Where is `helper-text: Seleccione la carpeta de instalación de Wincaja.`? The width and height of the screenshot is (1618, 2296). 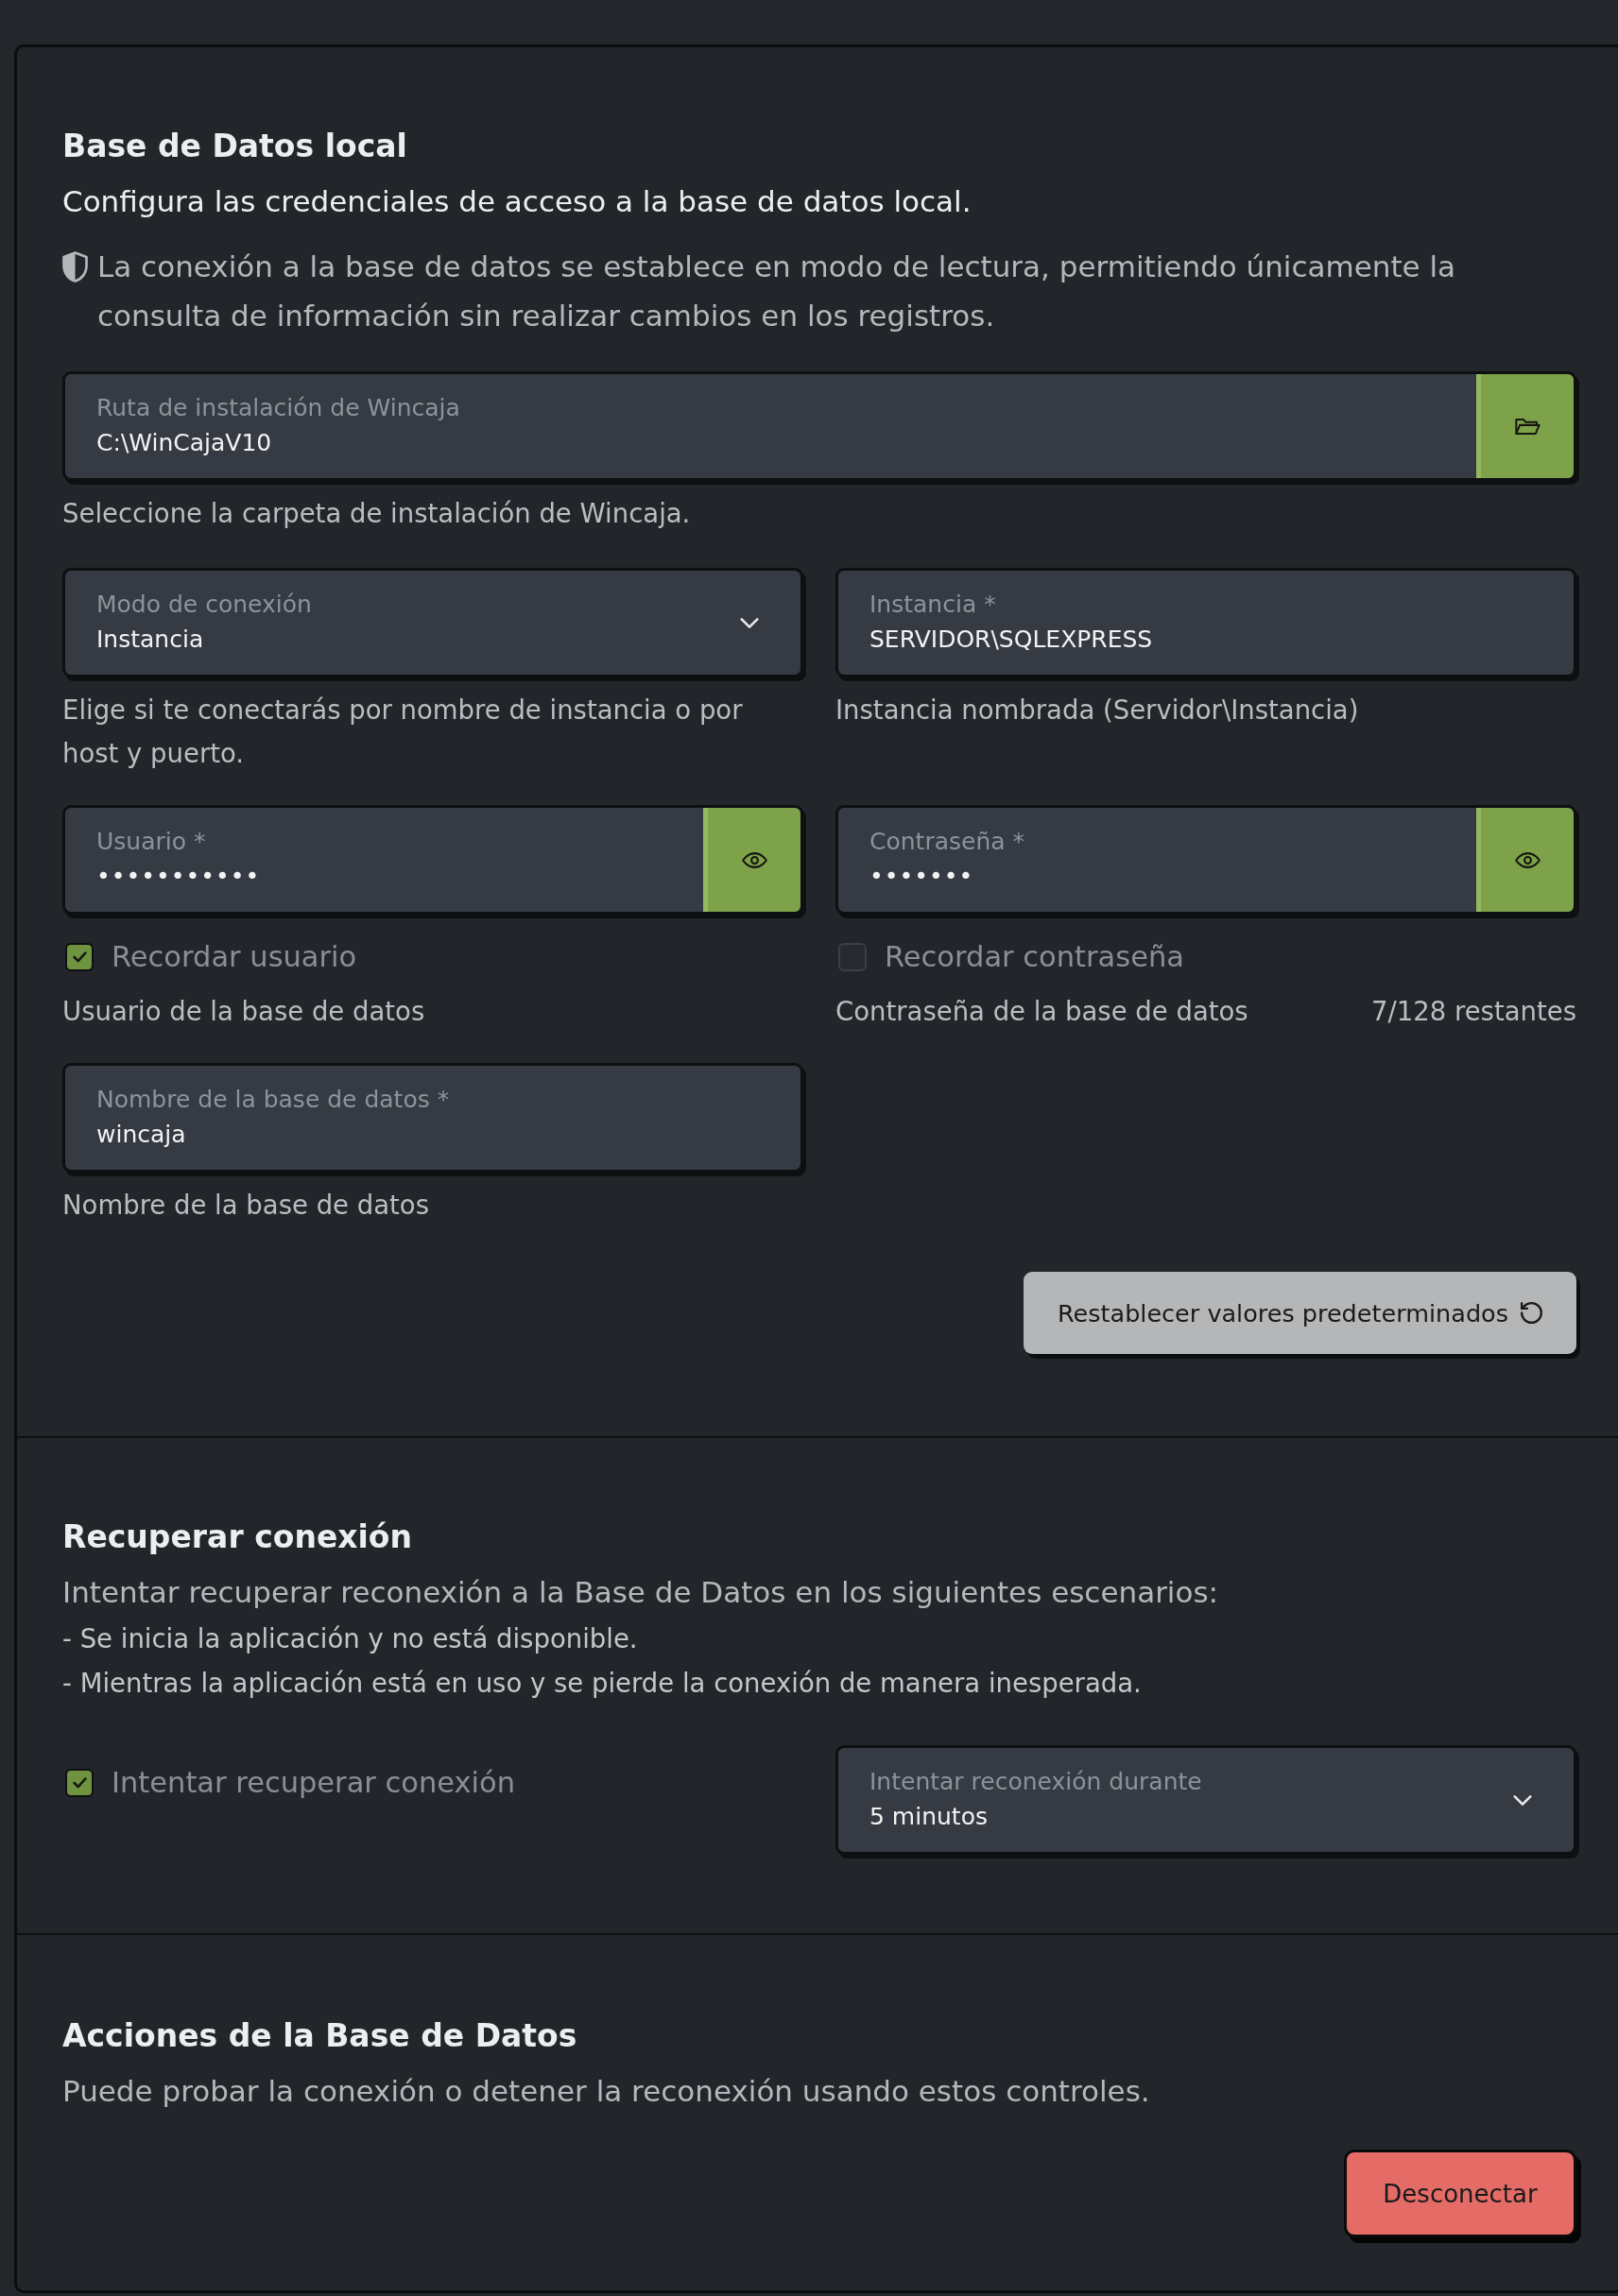
helper-text: Seleccione la carpeta de instalación de Wincaja. is located at coordinates (376, 513).